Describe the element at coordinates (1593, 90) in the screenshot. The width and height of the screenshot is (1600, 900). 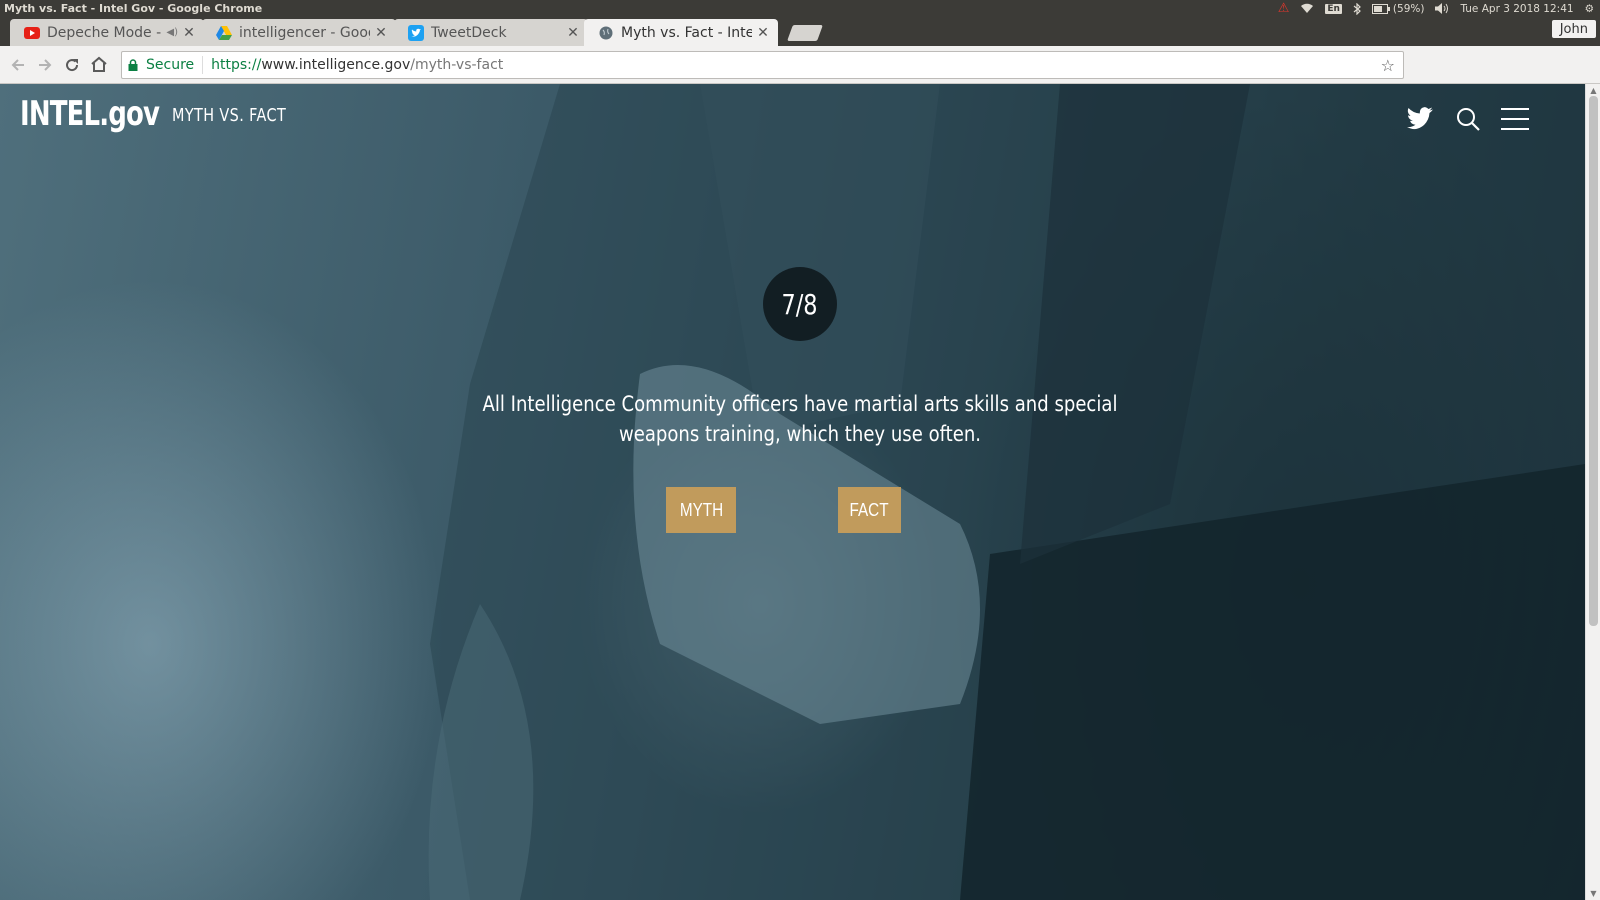
I see `scroll-up-arrow-icon: ▲` at that location.